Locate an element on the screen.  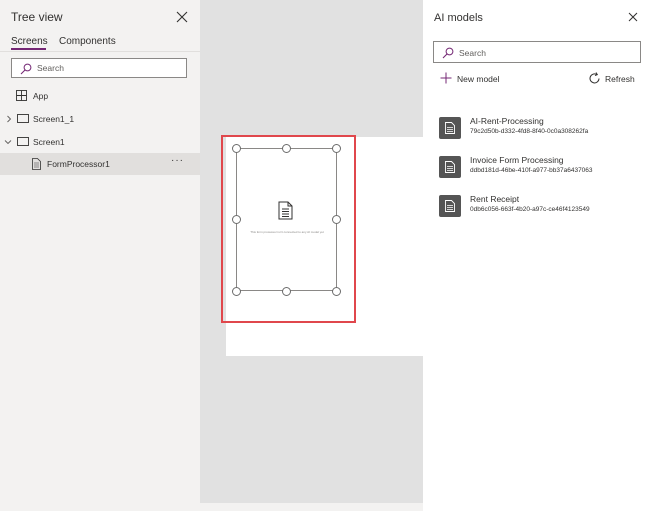
ai-models-search-input: Search is located at coordinates (537, 52).